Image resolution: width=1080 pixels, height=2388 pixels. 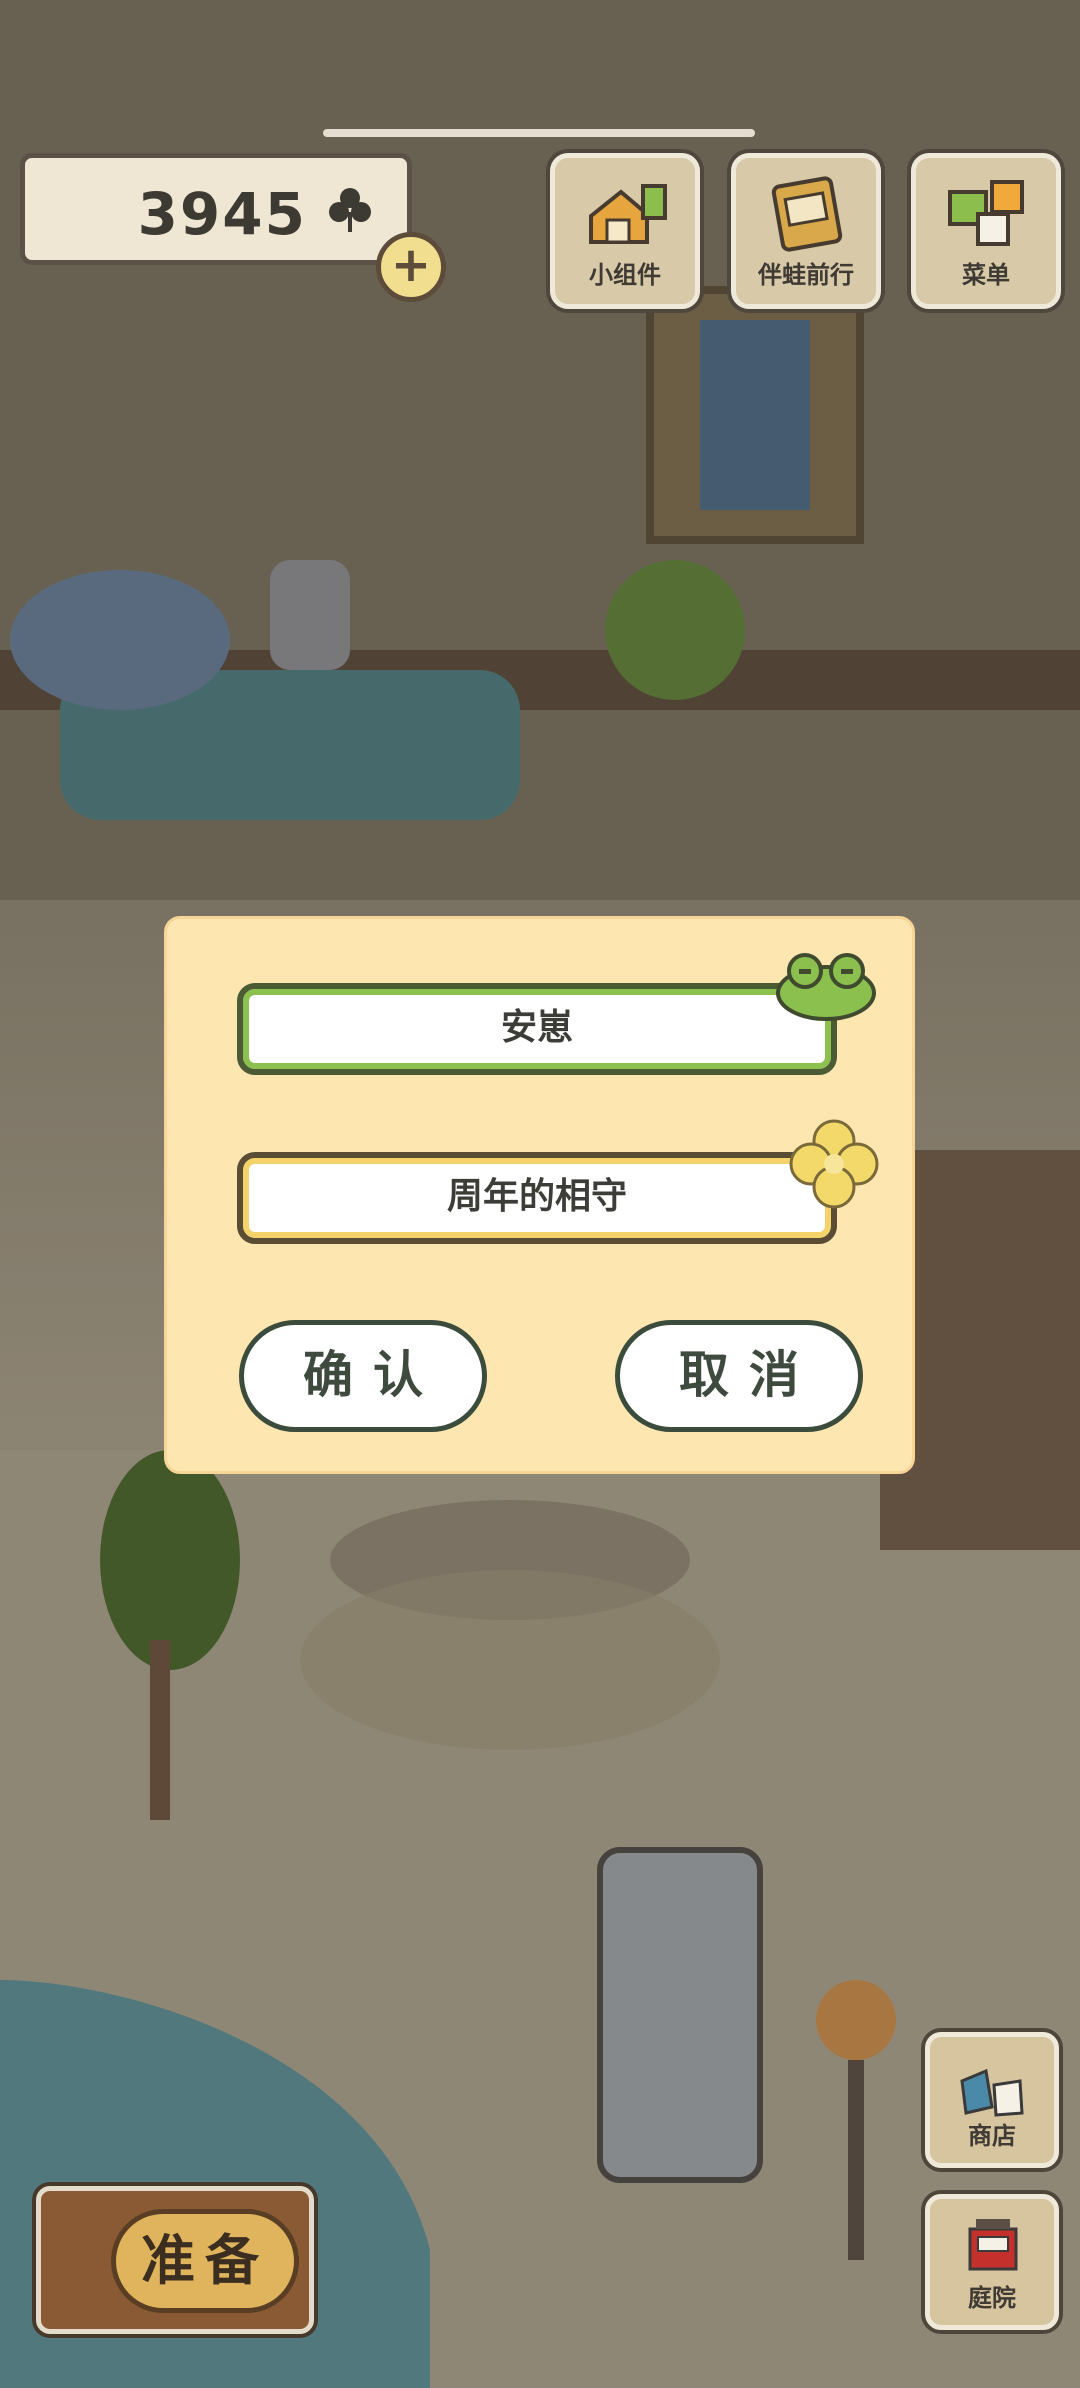 What do you see at coordinates (222, 214) in the screenshot?
I see `clover-count: 3945` at bounding box center [222, 214].